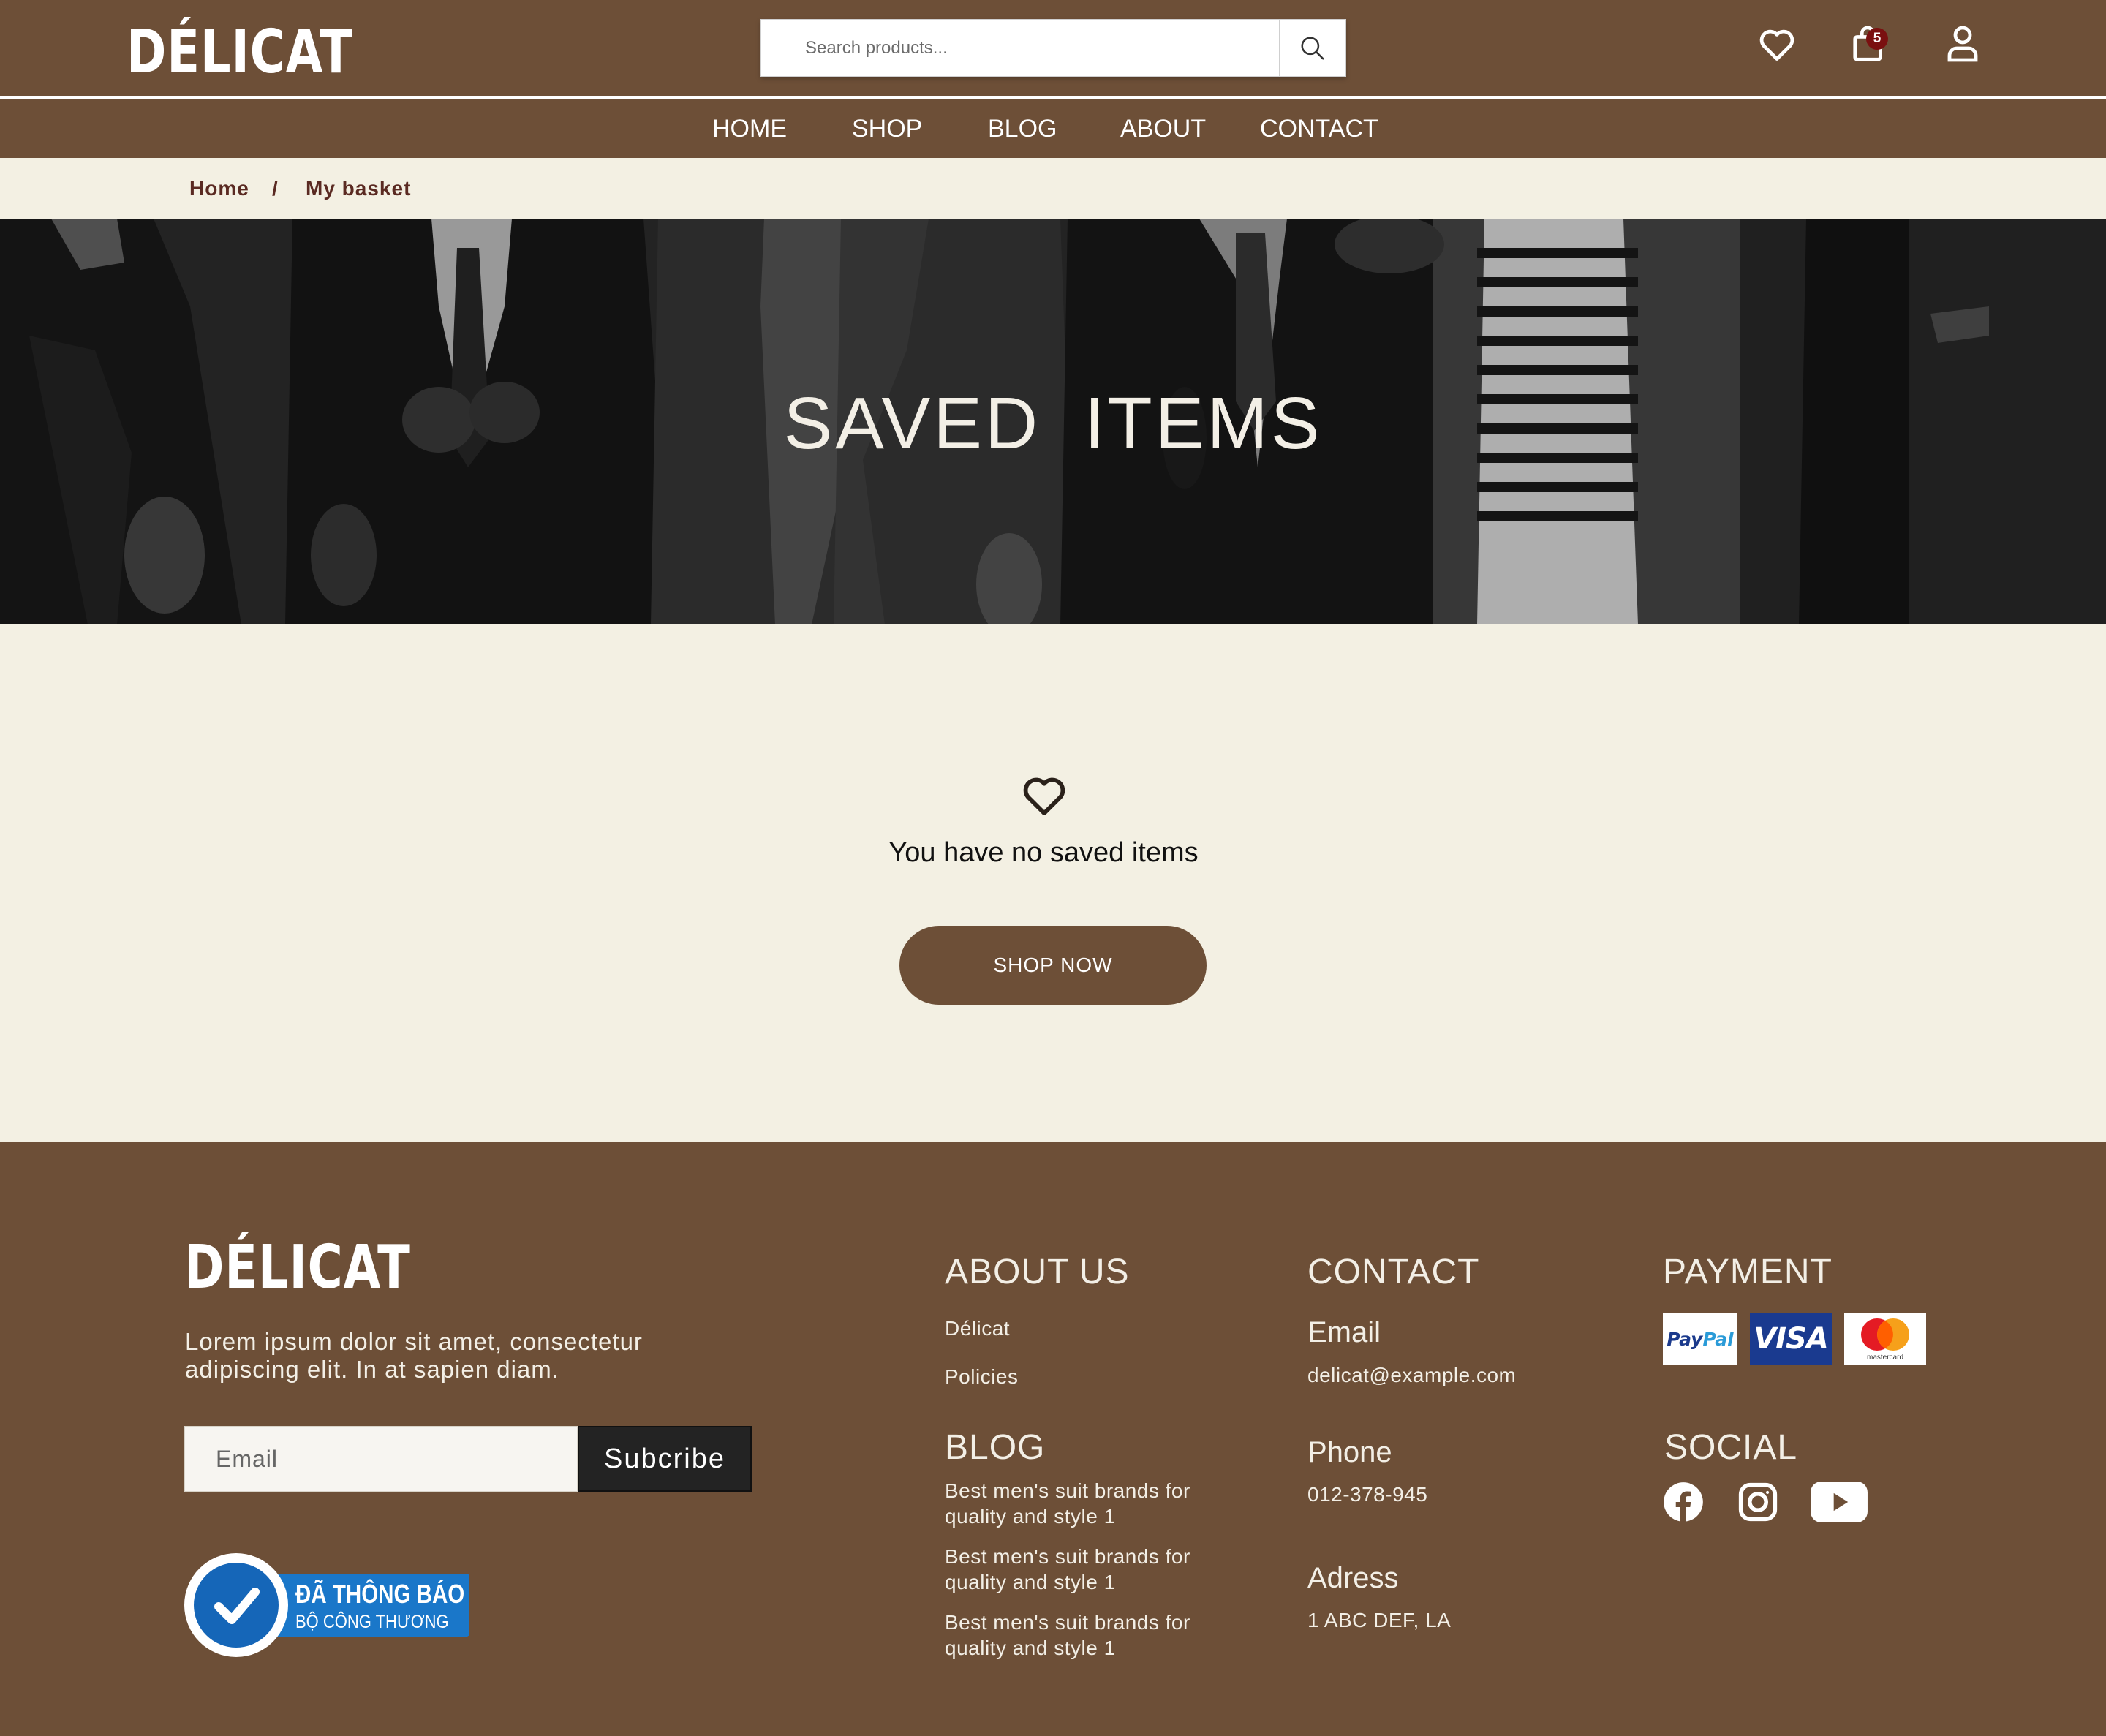  I want to click on wishlist-button, so click(1777, 44).